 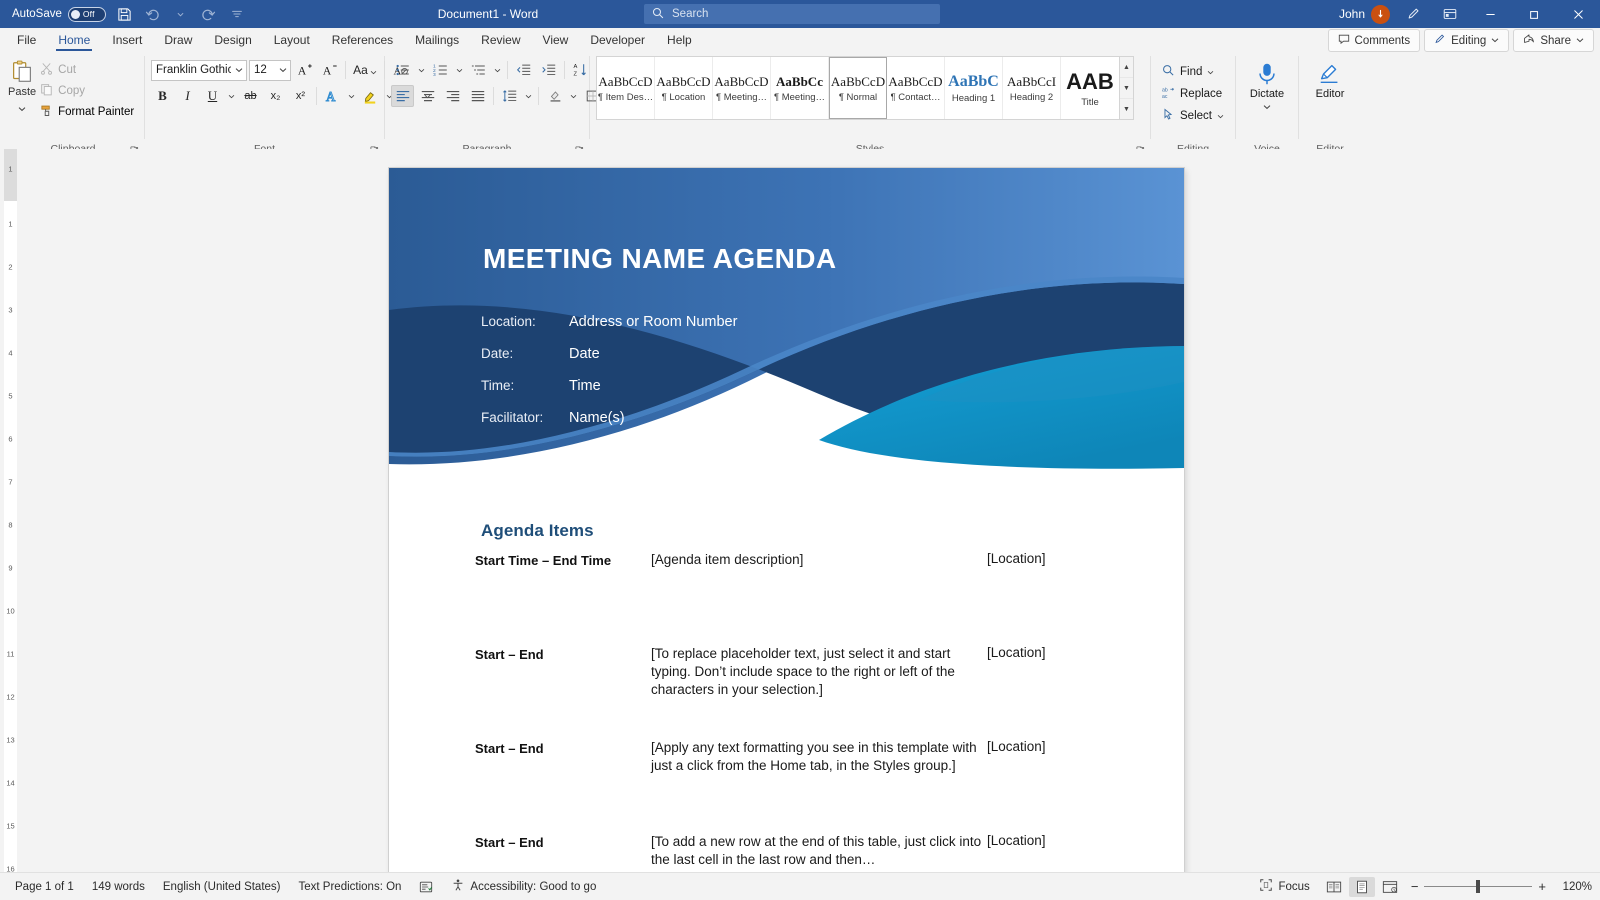 I want to click on tab-mailings: Mailings, so click(x=437, y=40).